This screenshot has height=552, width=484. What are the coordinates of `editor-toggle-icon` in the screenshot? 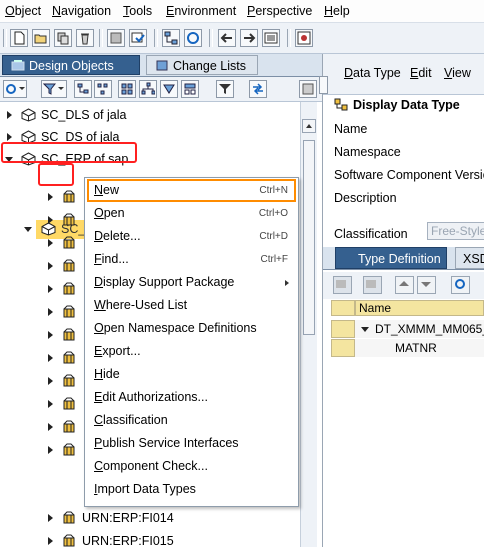 It's located at (323, 85).